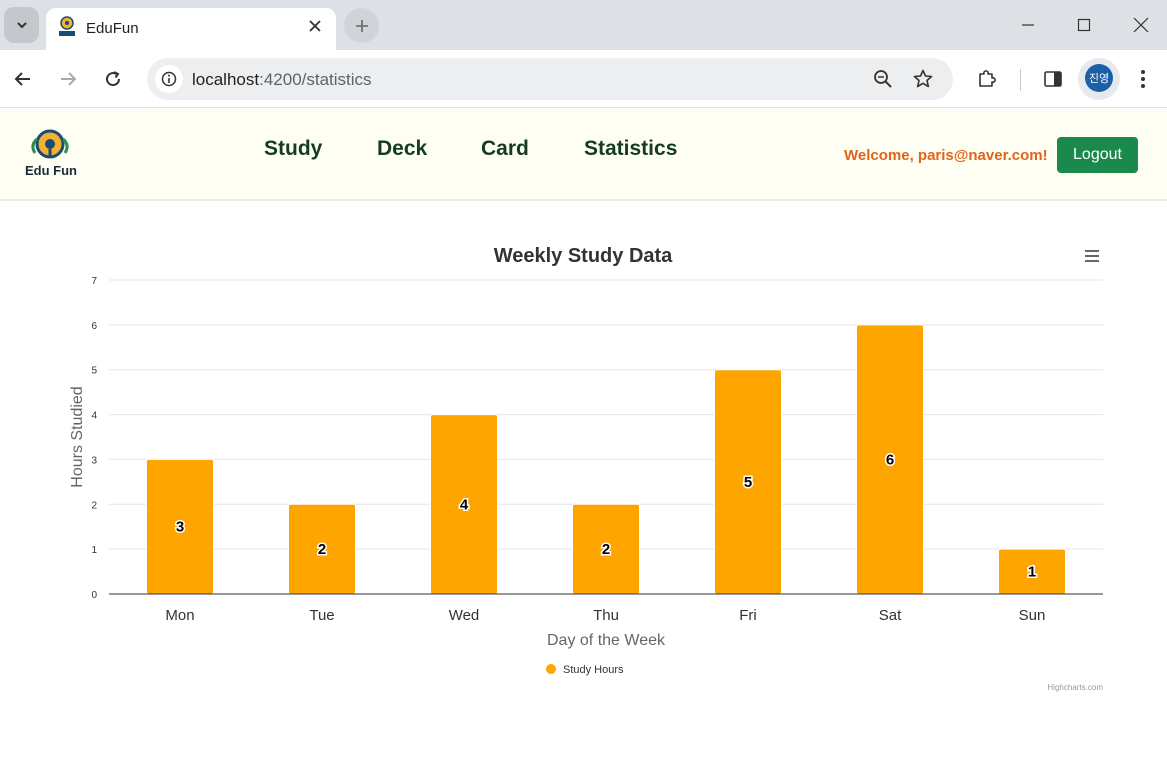  What do you see at coordinates (94, 460) in the screenshot?
I see `y-tick-label: 3` at bounding box center [94, 460].